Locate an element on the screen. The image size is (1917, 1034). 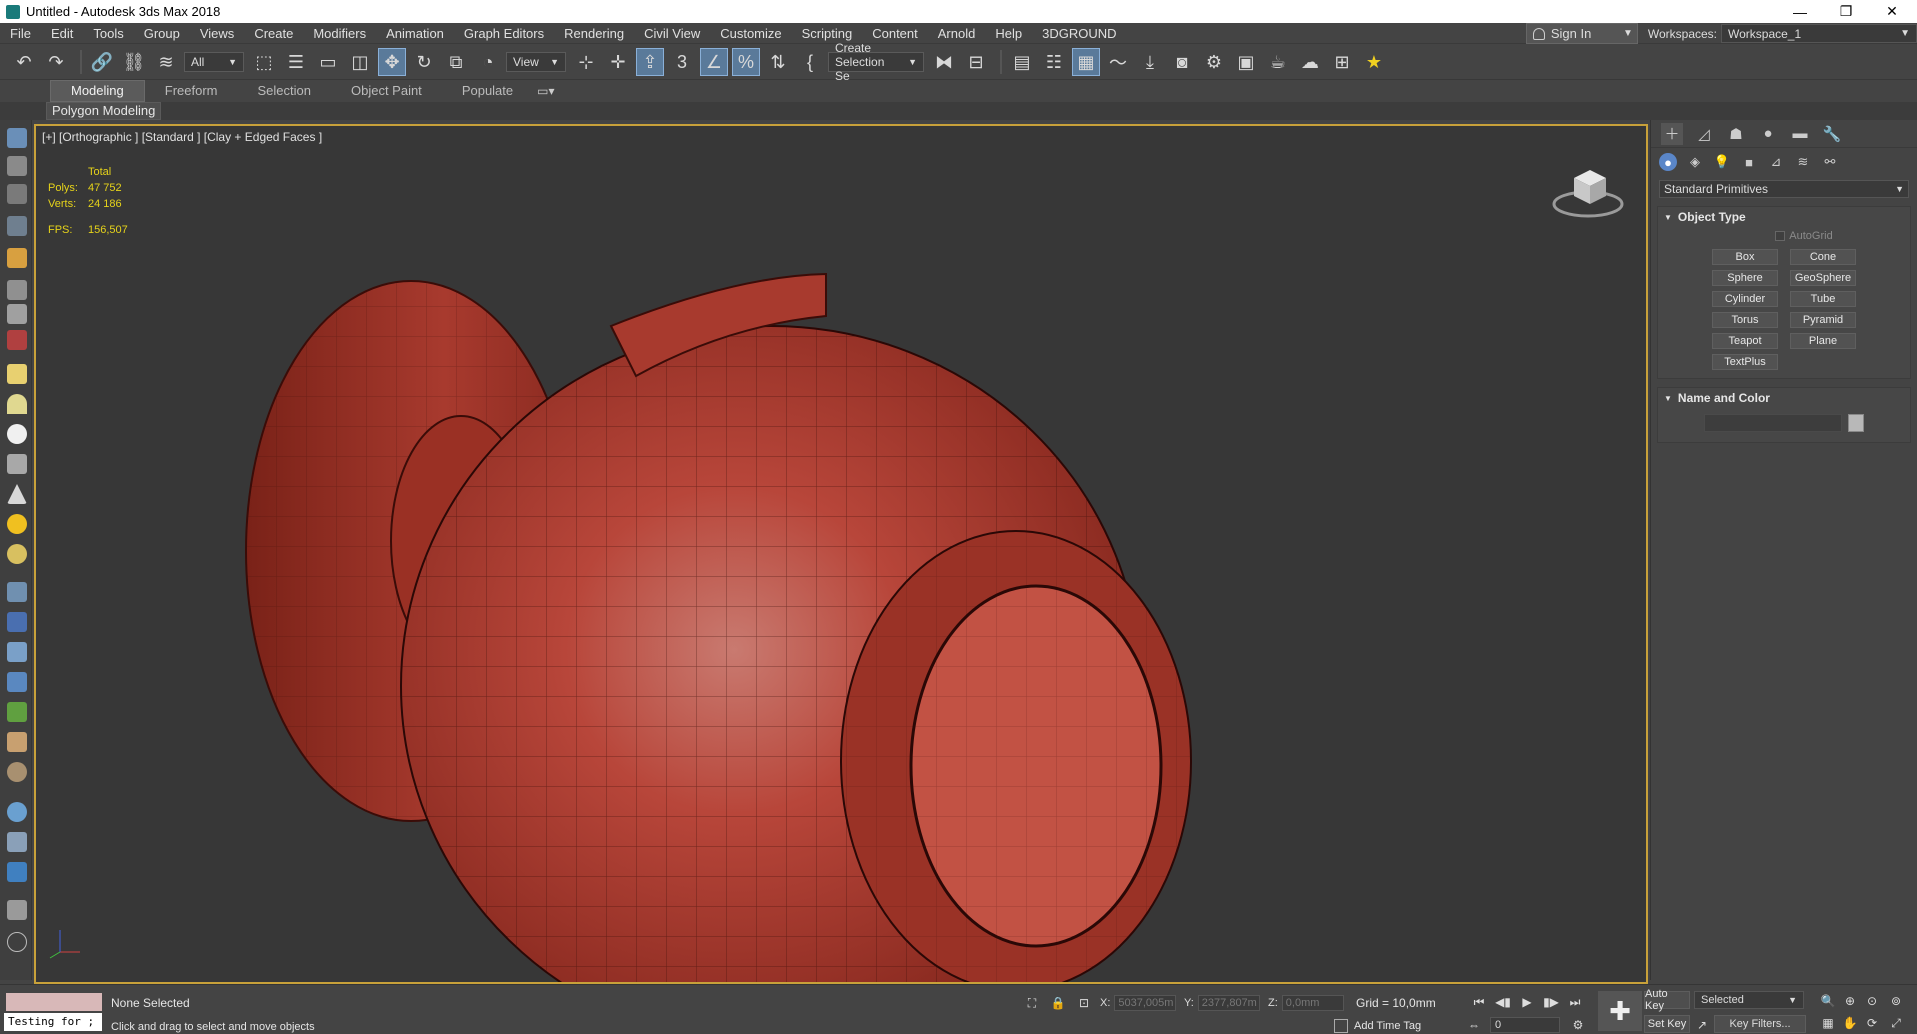
menu-civil-view: Civil View is located at coordinates (672, 33).